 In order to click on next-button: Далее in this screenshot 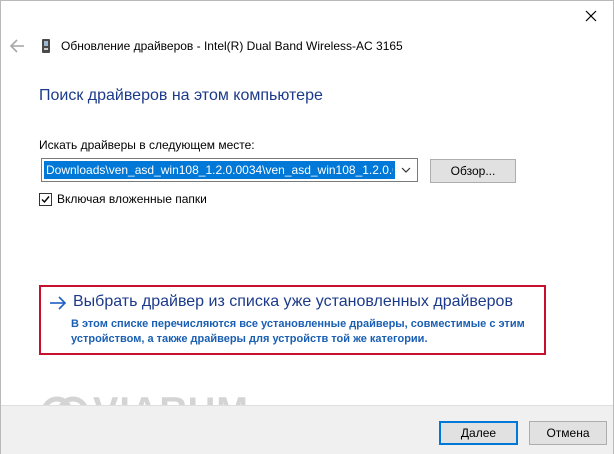, I will do `click(478, 433)`.